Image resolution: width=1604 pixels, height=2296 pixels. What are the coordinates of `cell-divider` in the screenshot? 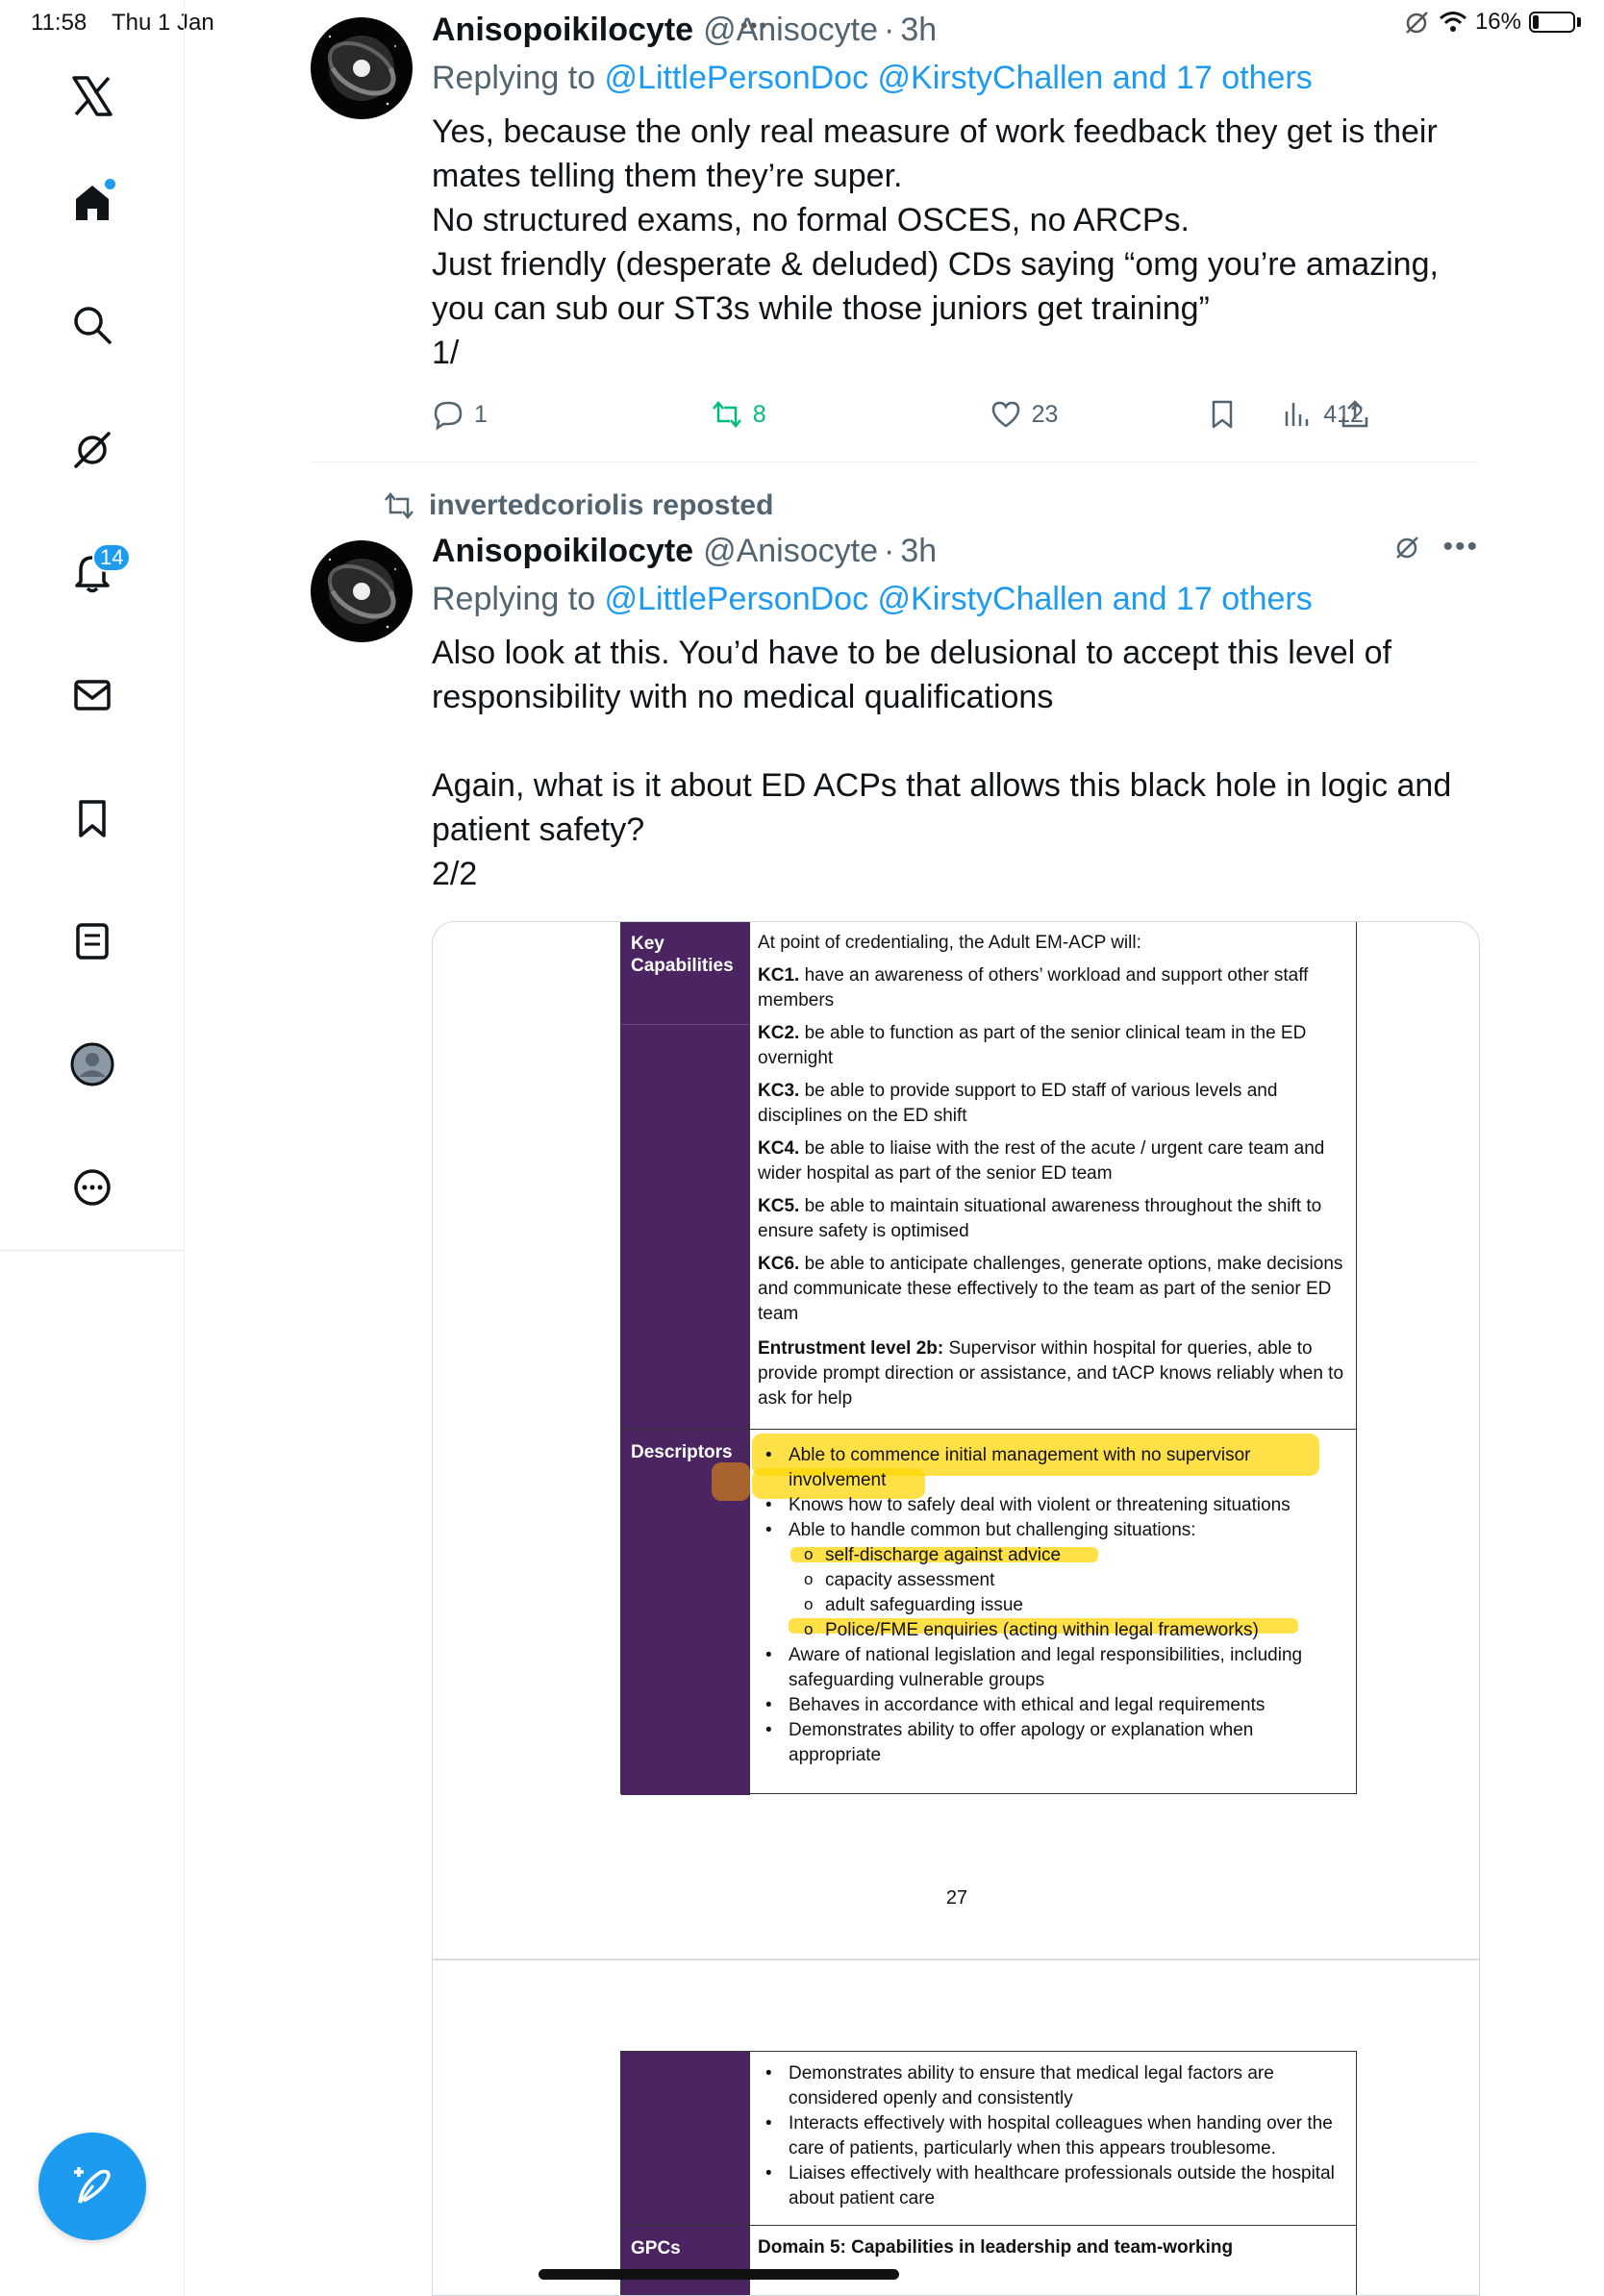 It's located at (685, 1024).